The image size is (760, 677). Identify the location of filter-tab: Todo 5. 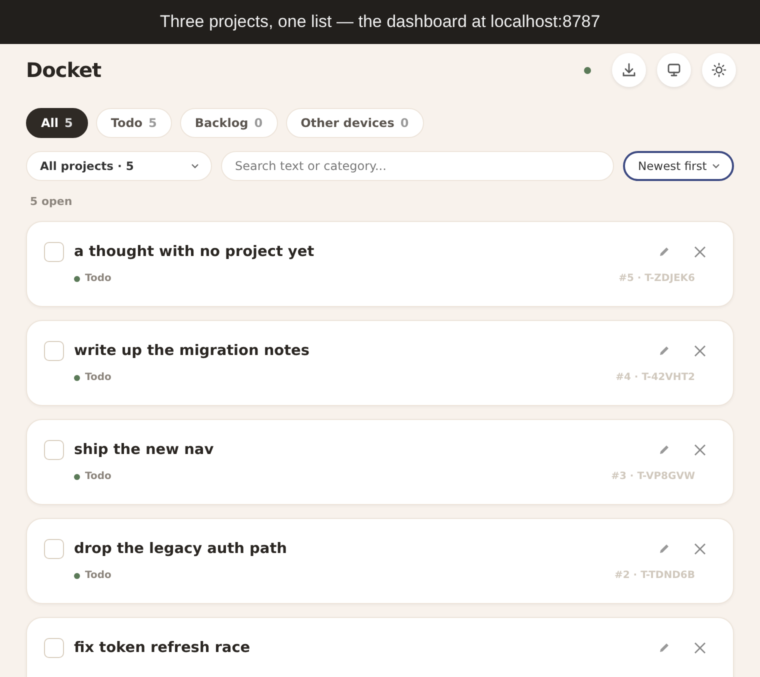
(134, 123).